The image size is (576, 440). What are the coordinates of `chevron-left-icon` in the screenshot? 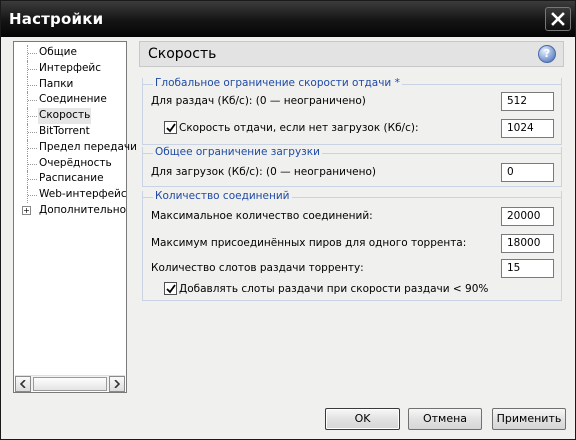 It's located at (23, 384).